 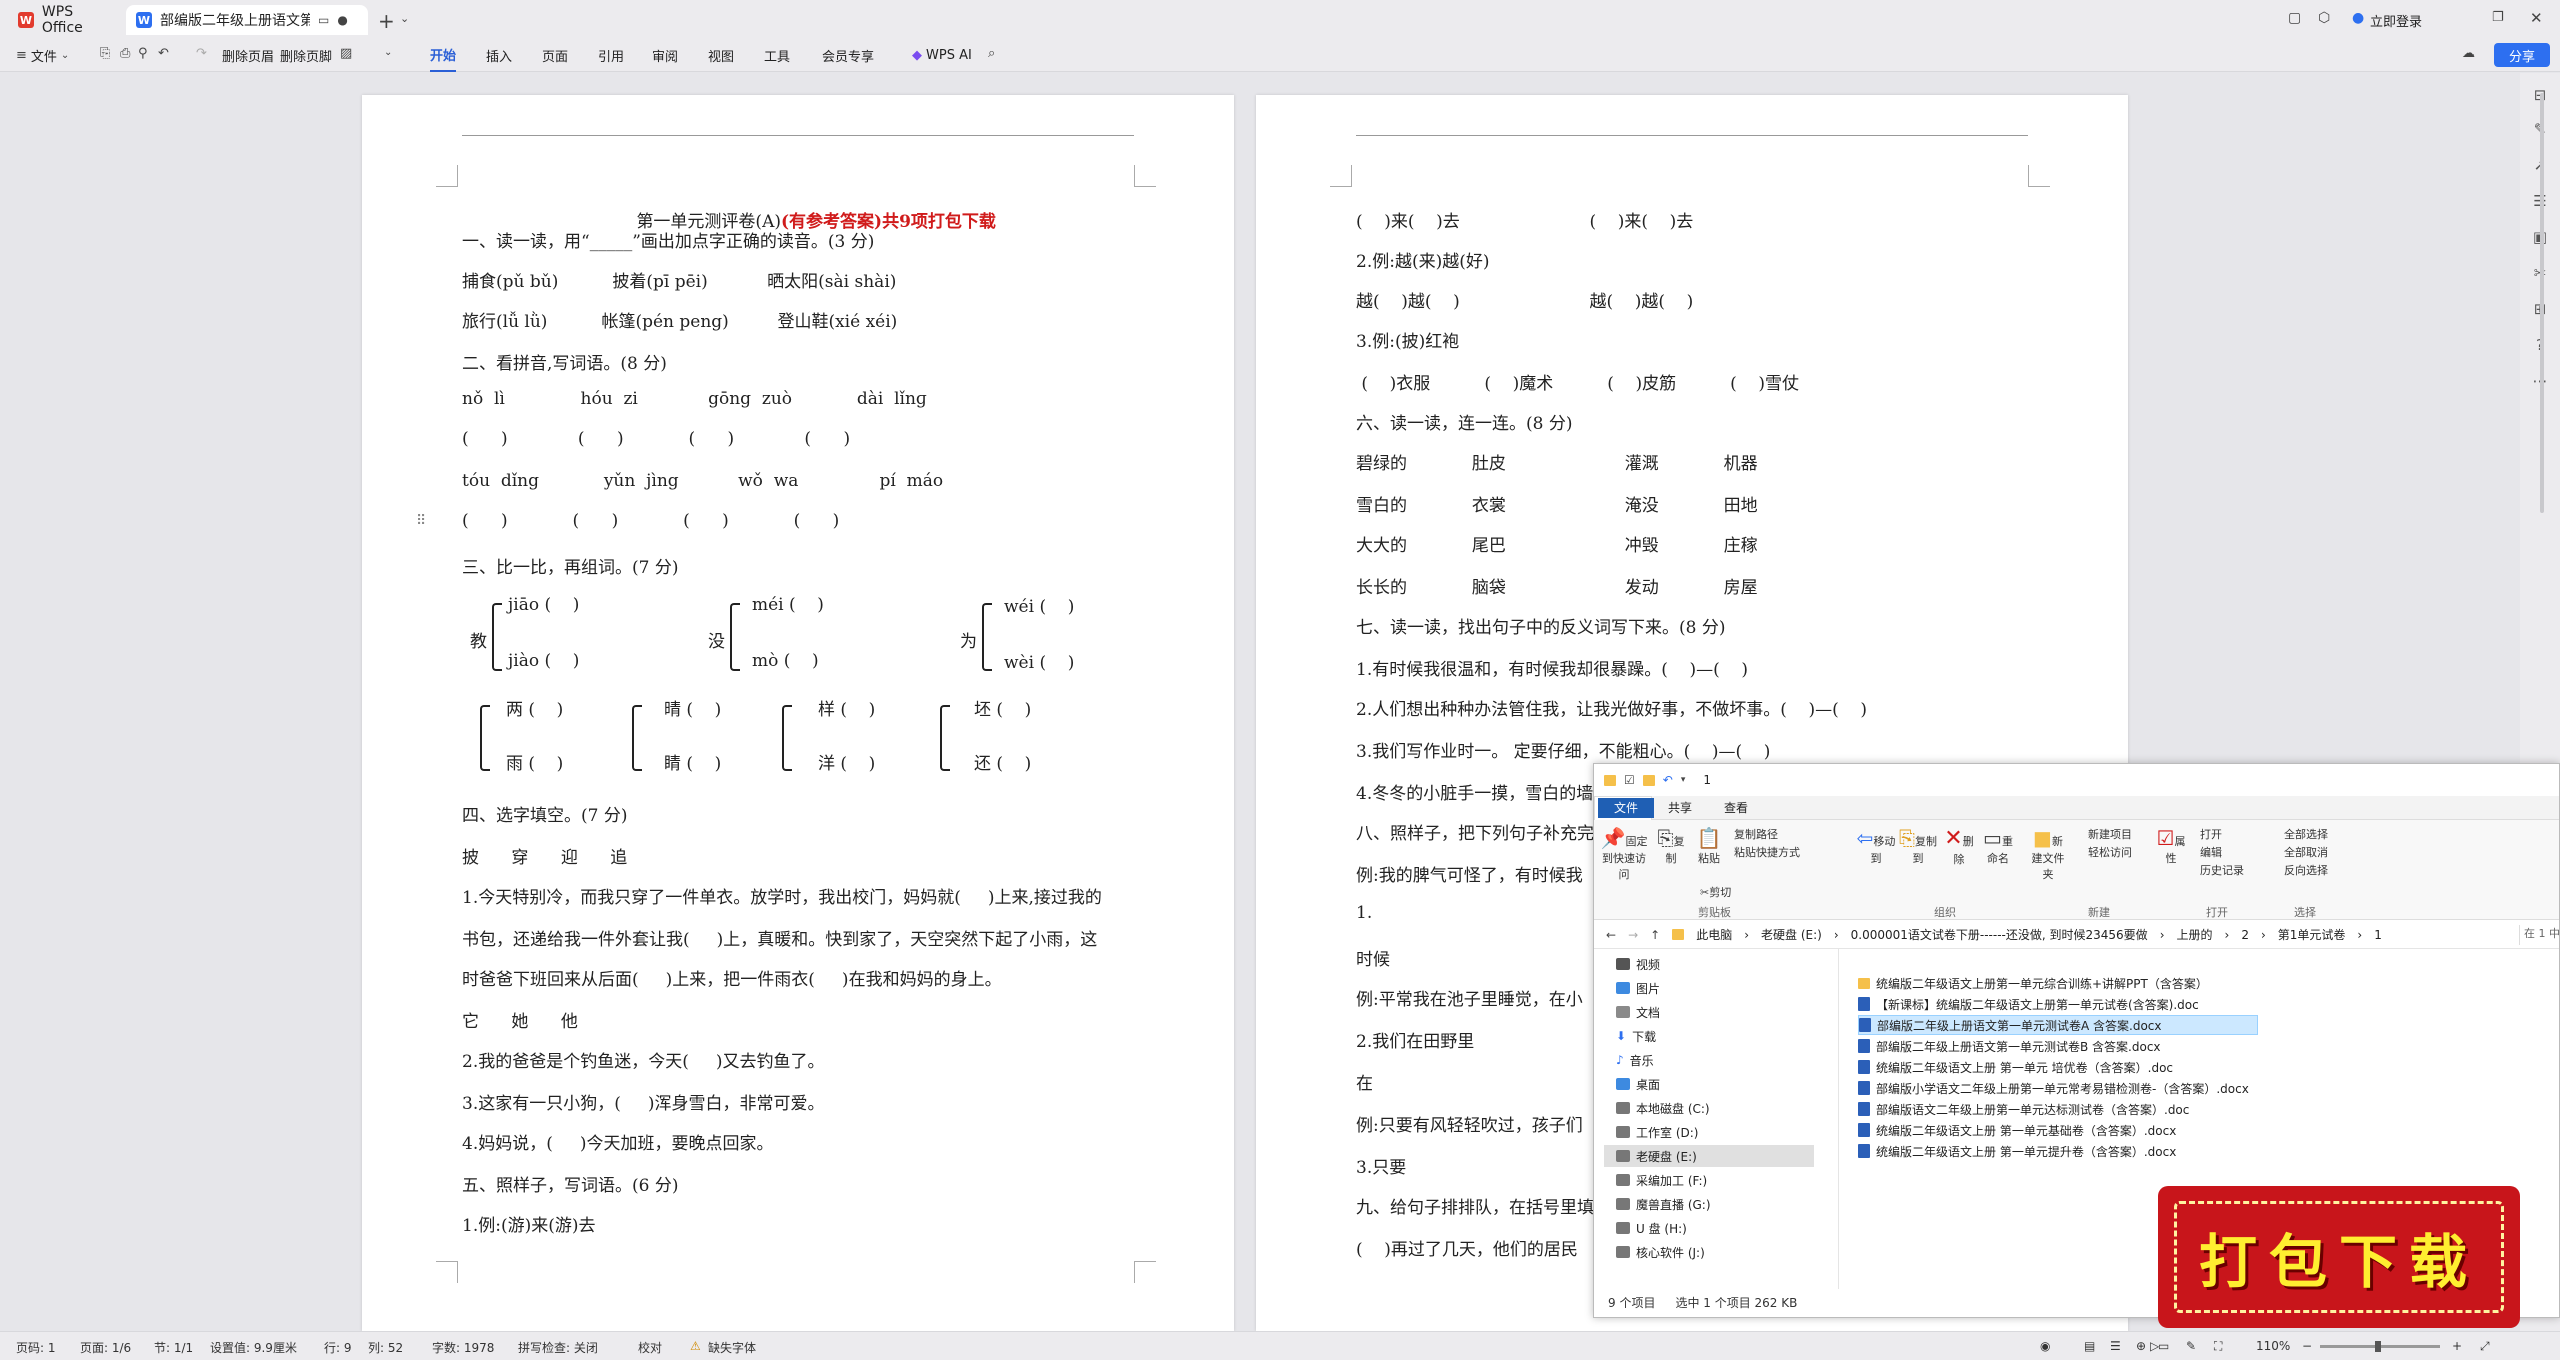 What do you see at coordinates (2115, 1346) in the screenshot?
I see `outline-icon: ☰` at bounding box center [2115, 1346].